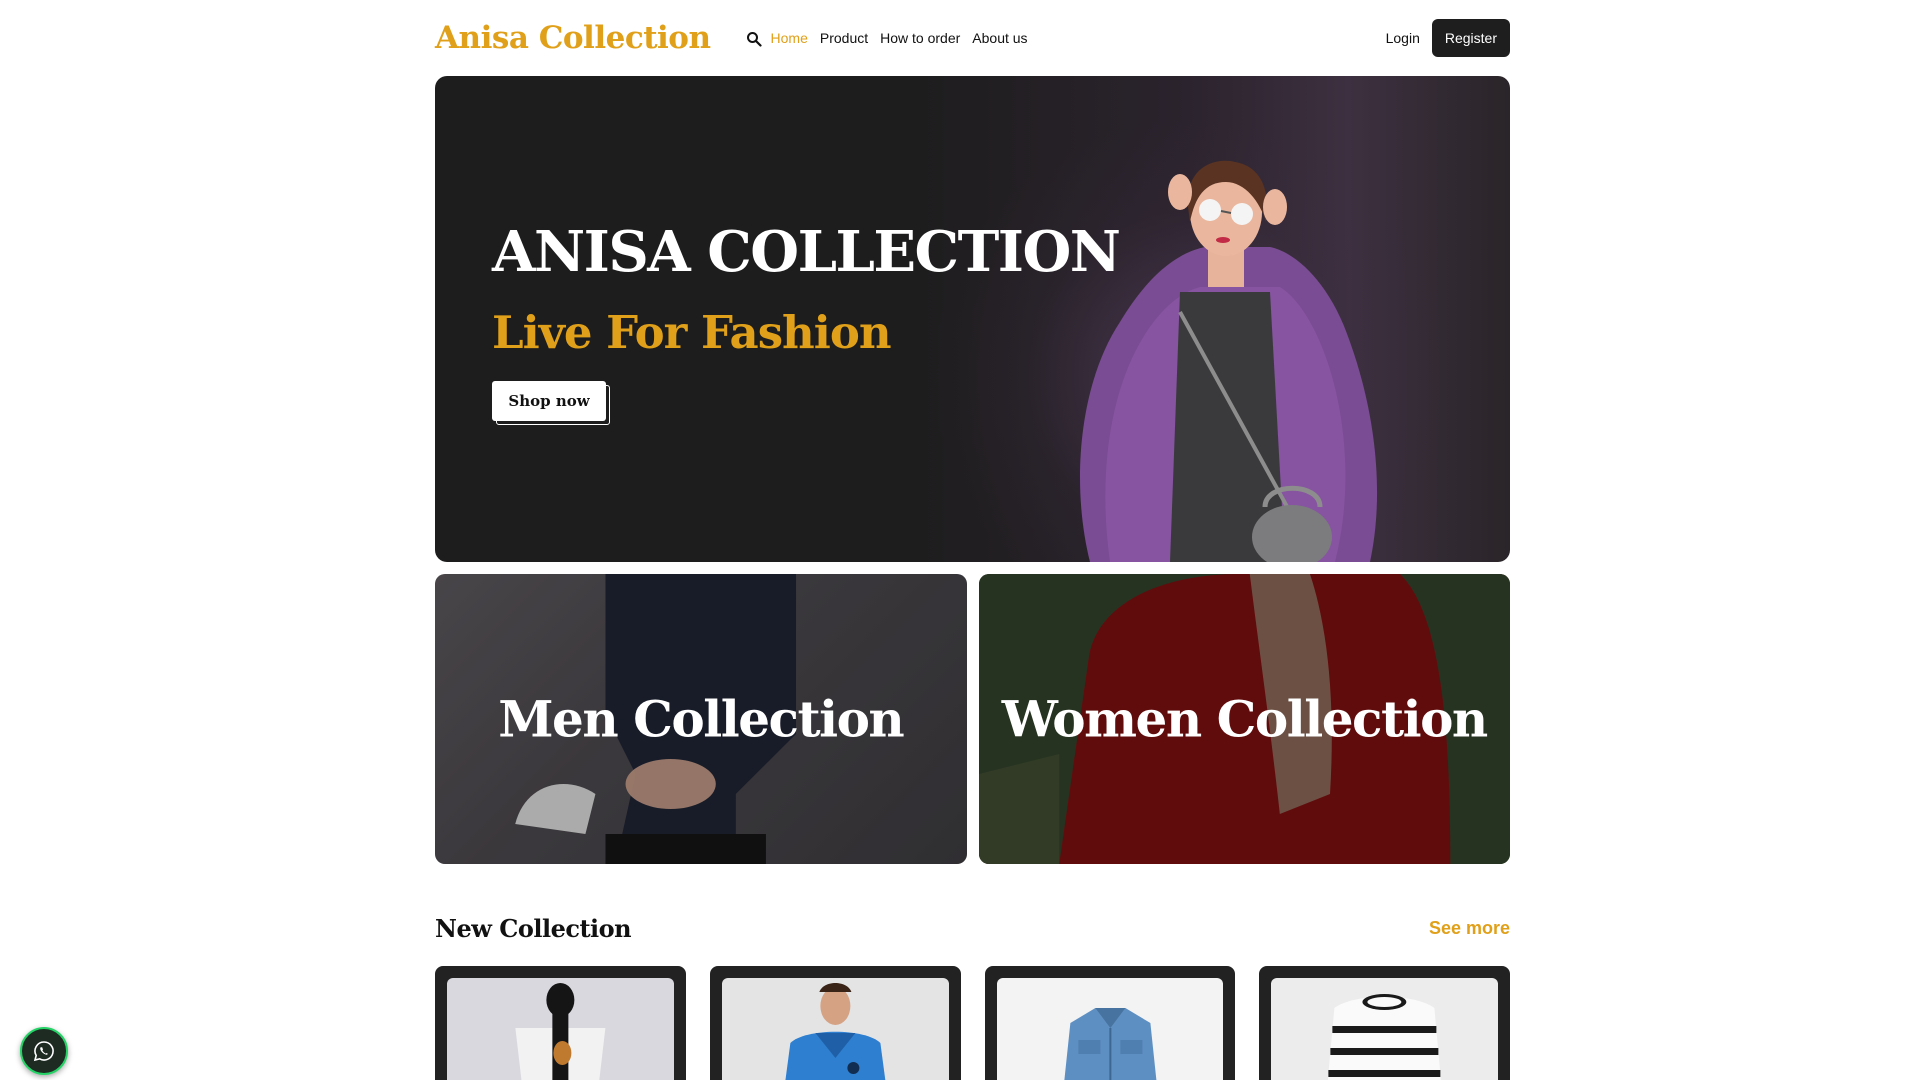 The width and height of the screenshot is (1920, 1080). Describe the element at coordinates (549, 400) in the screenshot. I see `shop-now-button: Shop now` at that location.